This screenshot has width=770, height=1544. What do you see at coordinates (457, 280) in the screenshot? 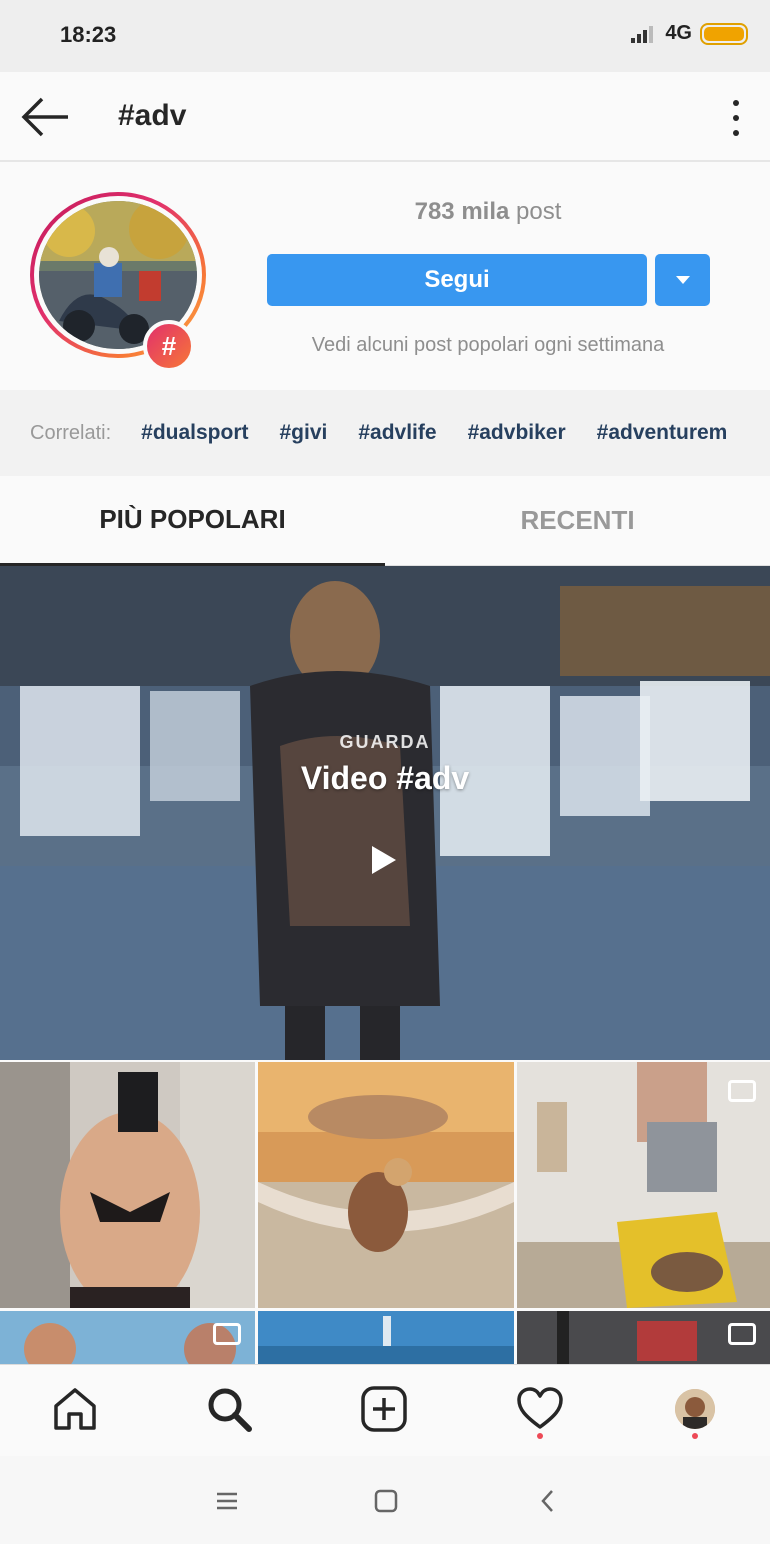
I see `follow-button: Segui` at bounding box center [457, 280].